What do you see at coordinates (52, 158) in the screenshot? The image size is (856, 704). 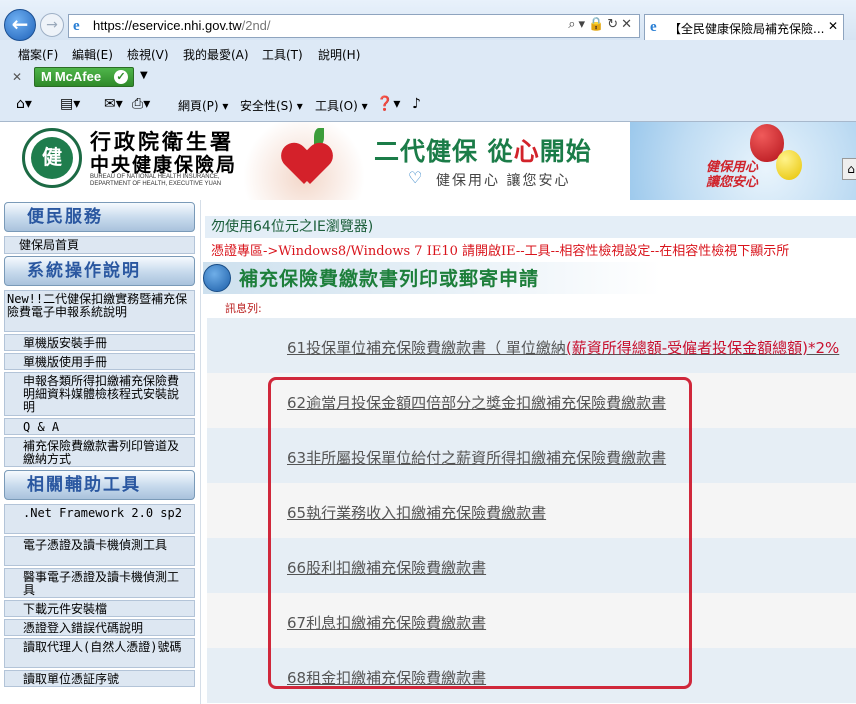 I see `nhi-logo: 健` at bounding box center [52, 158].